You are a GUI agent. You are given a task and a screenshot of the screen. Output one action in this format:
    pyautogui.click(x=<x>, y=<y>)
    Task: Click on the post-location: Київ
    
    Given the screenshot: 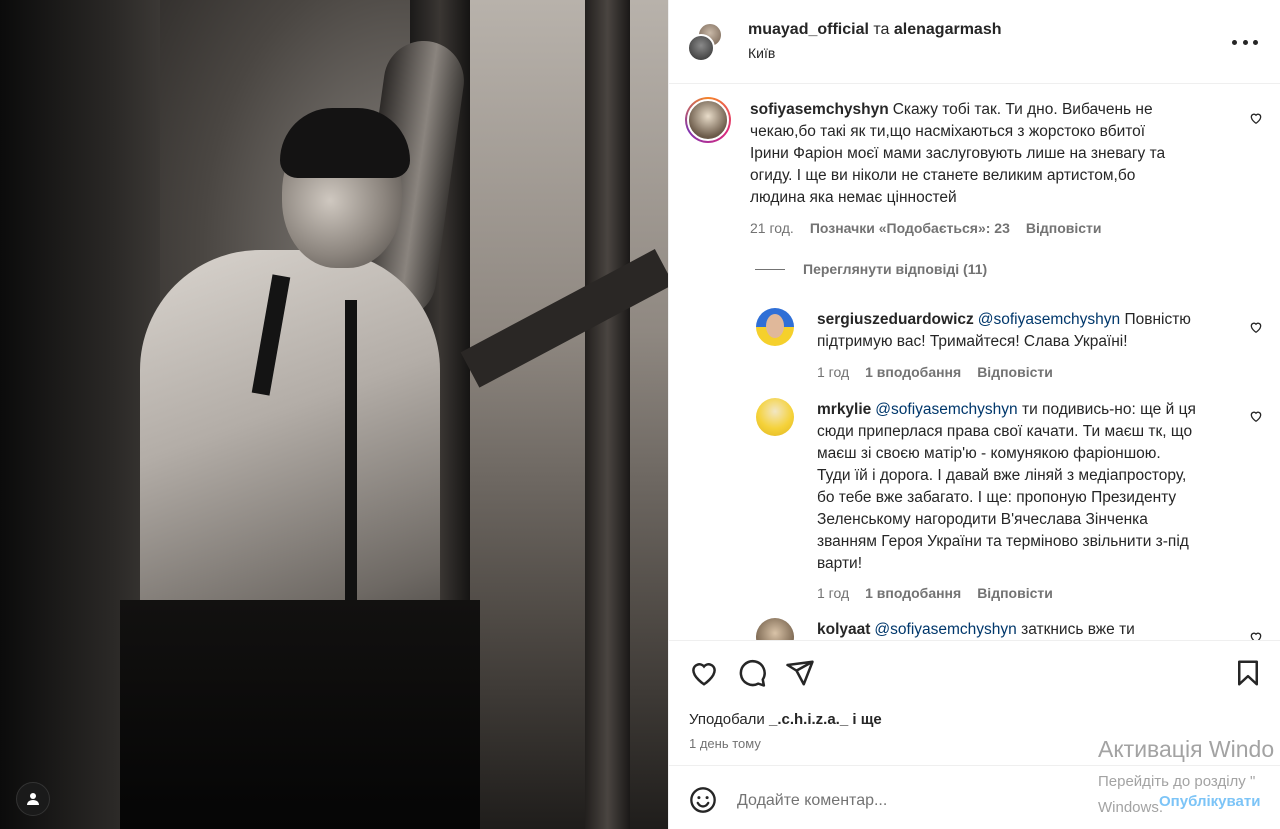 What is the action you would take?
    pyautogui.click(x=761, y=53)
    